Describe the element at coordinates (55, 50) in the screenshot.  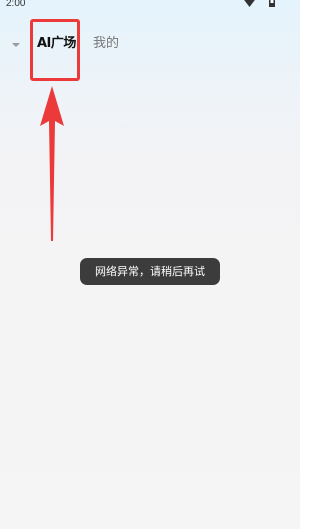
I see `annotation-highlight-box` at that location.